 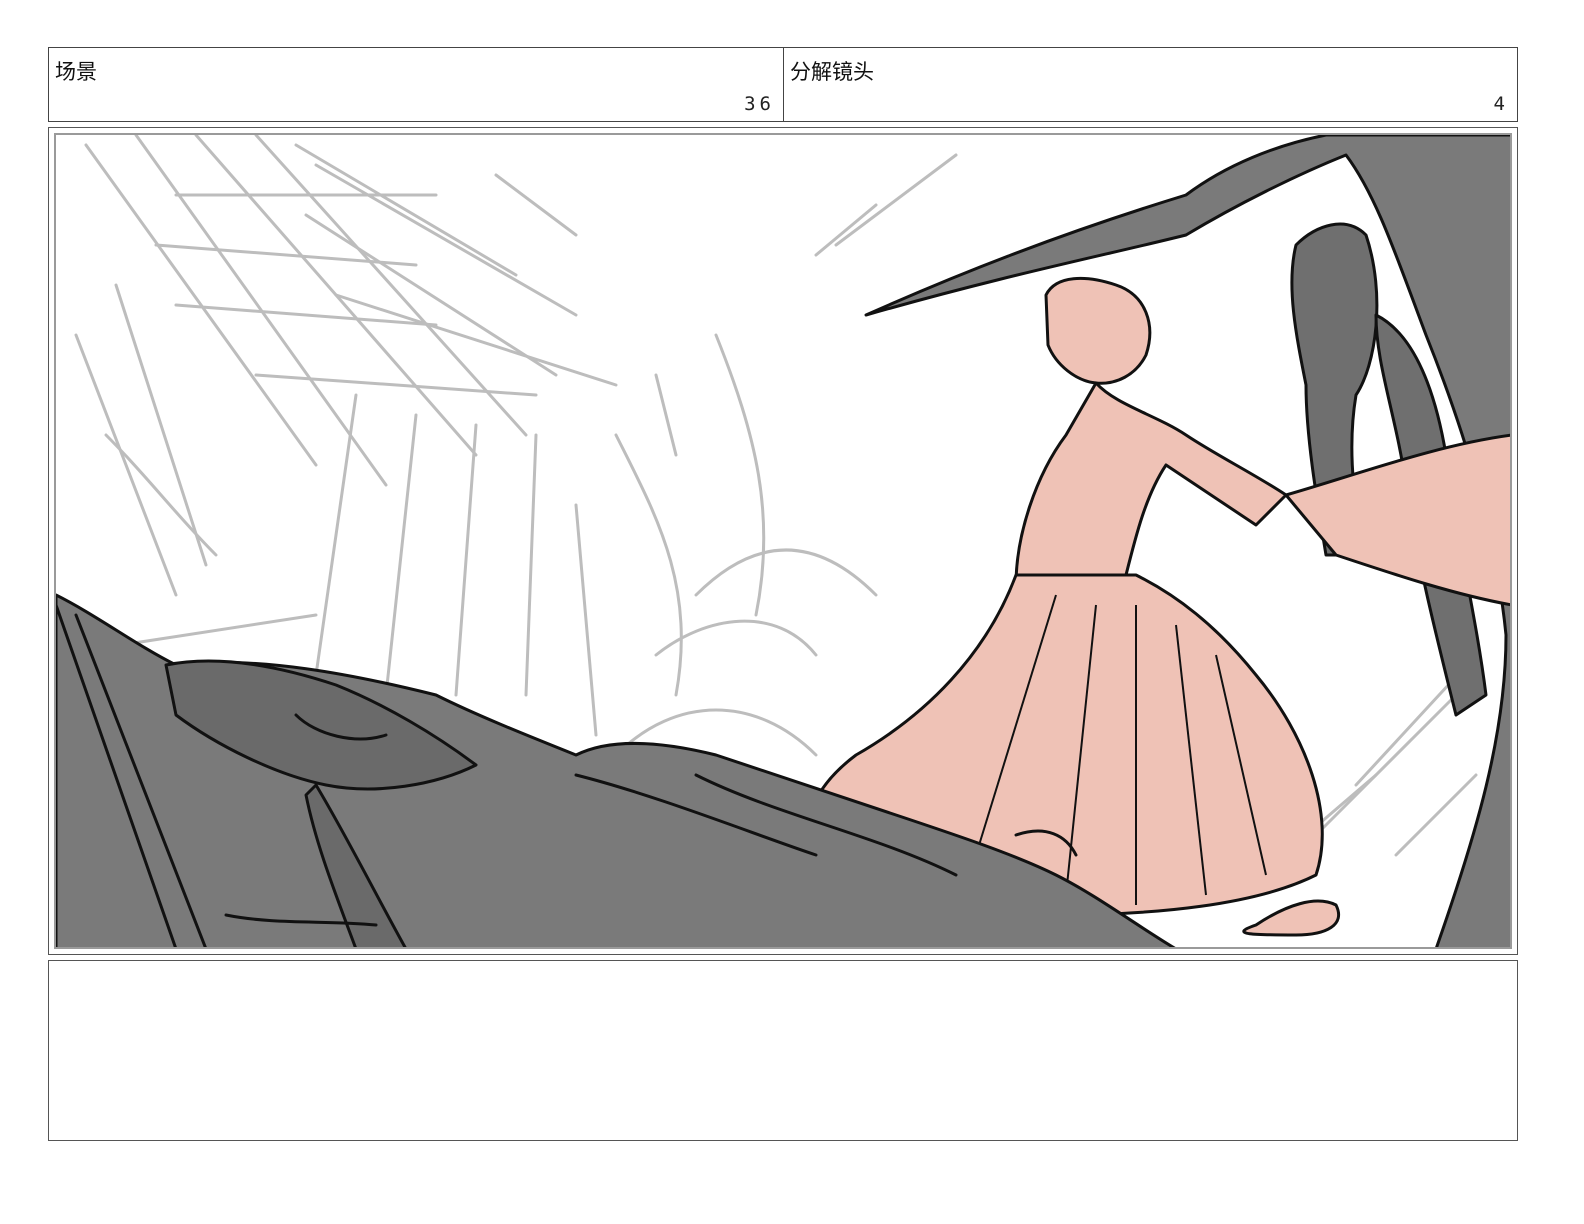 I want to click on notes-box, so click(x=783, y=1050).